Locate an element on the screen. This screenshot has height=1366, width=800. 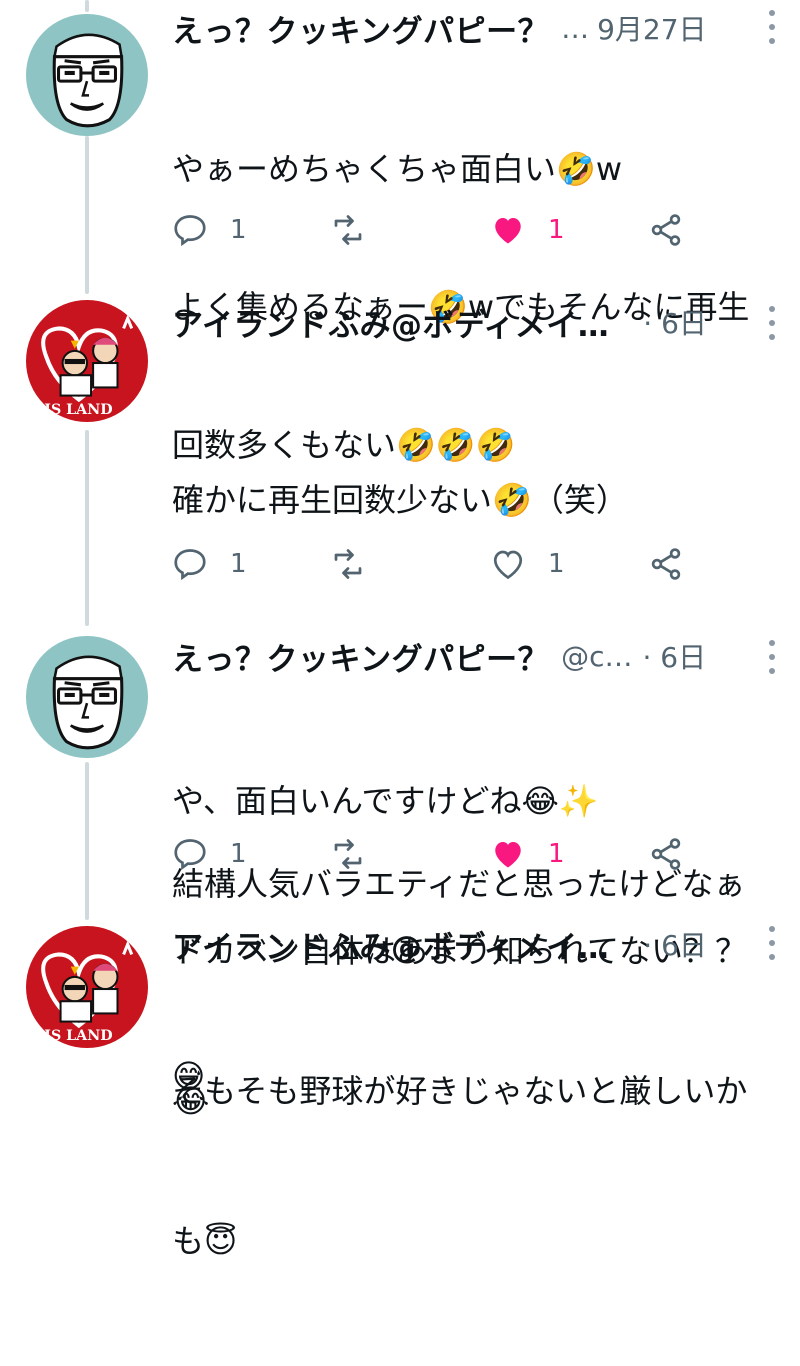
tweet-text-line: や、面白いんですけどね😂✨ is located at coordinates (385, 801).